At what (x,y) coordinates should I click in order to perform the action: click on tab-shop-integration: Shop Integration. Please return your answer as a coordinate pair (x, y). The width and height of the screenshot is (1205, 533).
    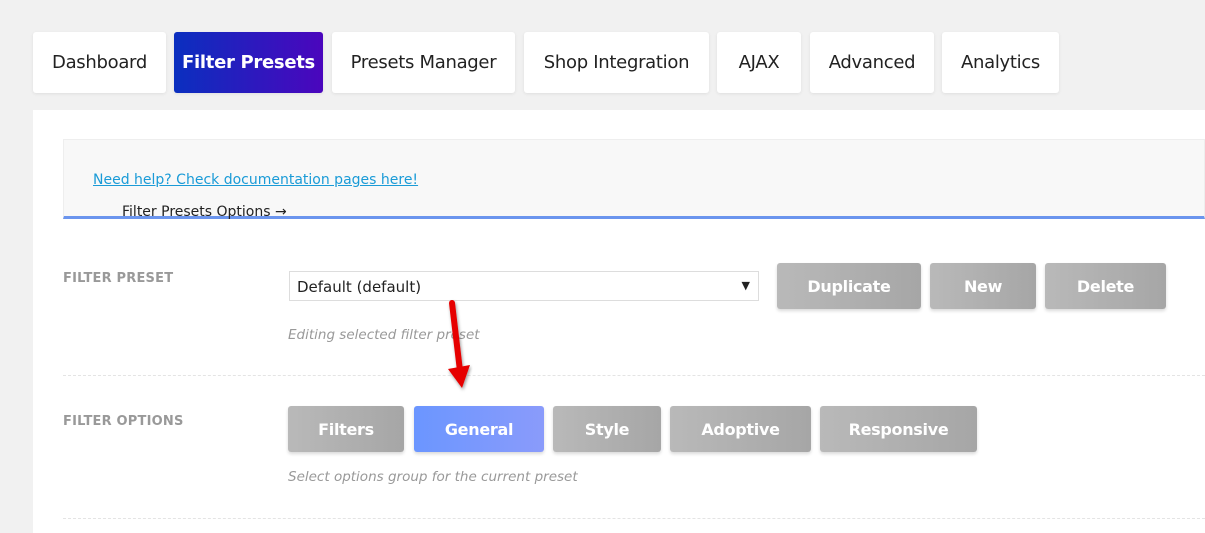
    Looking at the image, I should click on (616, 62).